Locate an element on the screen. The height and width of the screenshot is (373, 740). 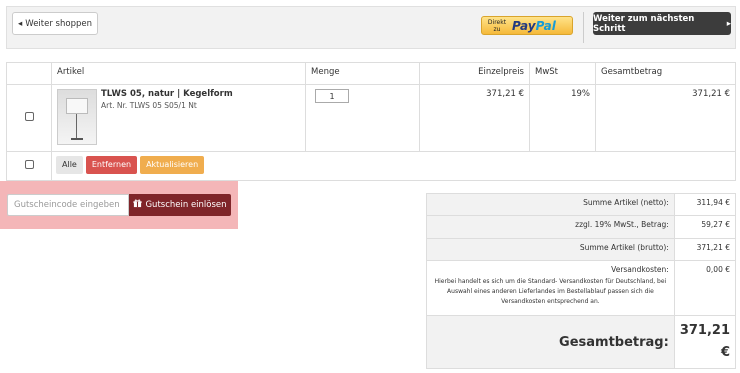
select-all-cell is located at coordinates (29, 166).